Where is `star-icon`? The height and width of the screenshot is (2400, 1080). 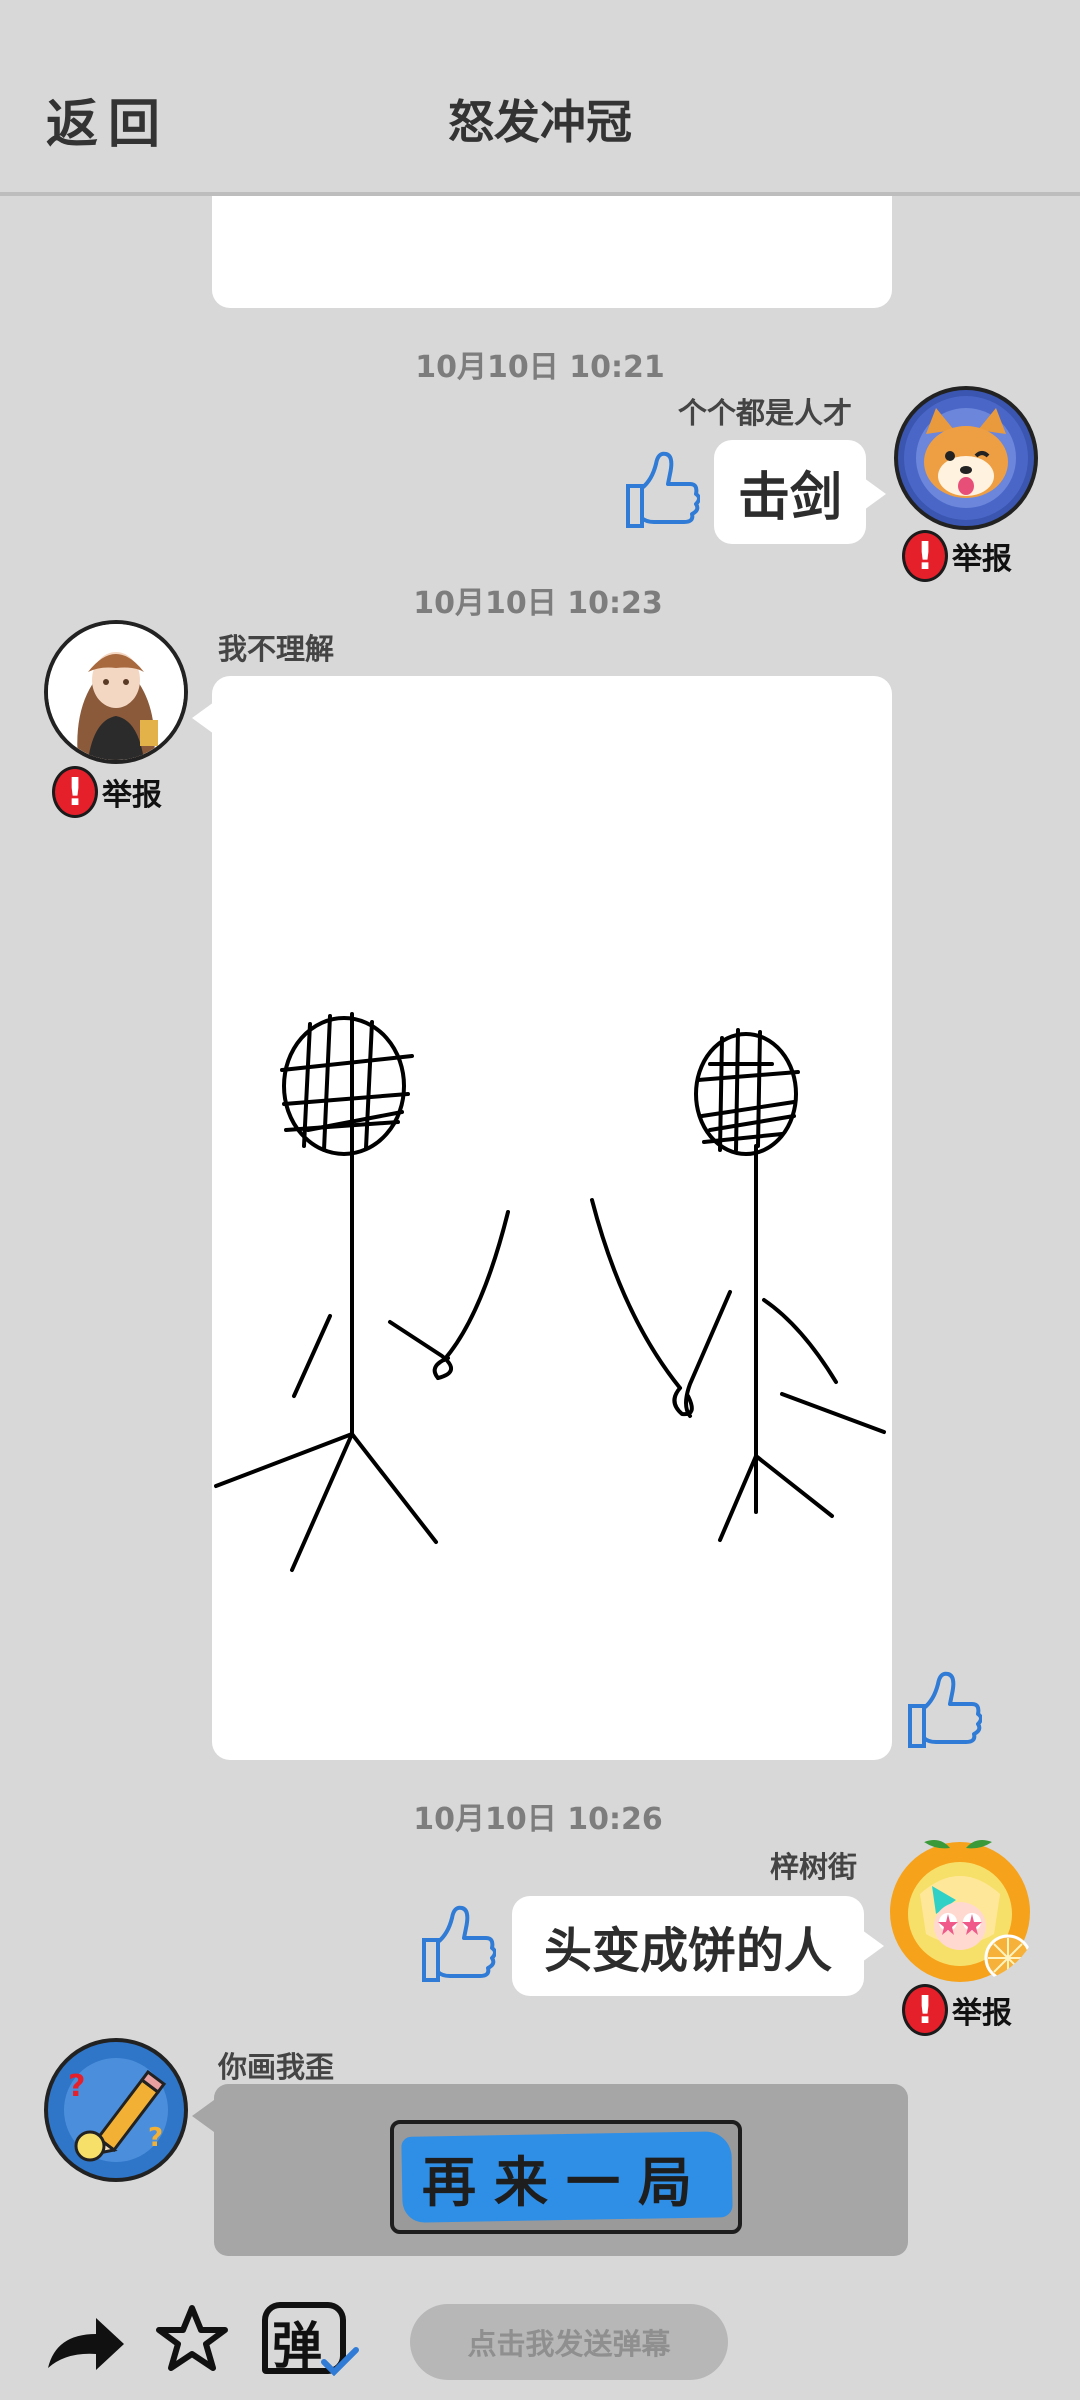 star-icon is located at coordinates (192, 2342).